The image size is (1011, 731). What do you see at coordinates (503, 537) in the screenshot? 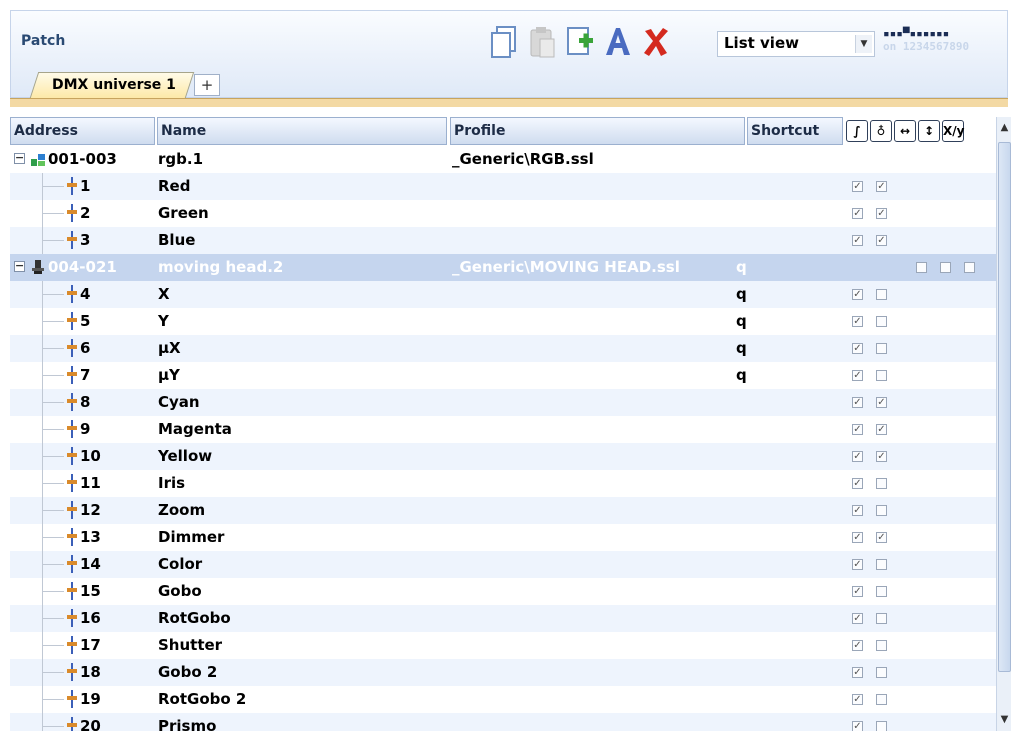
I see `channel-row: 13 Dimmer ✓ ✓` at bounding box center [503, 537].